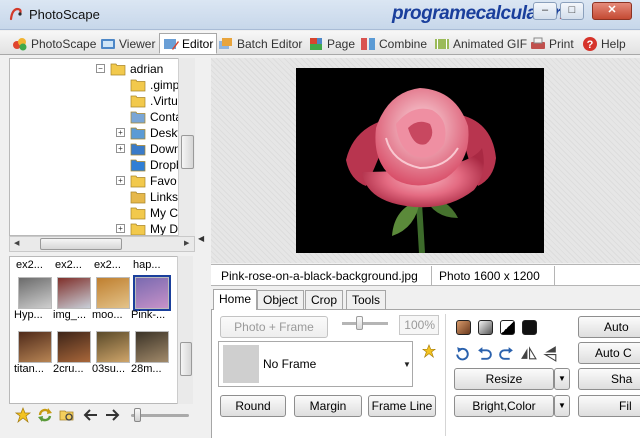 This screenshot has height=438, width=640. Describe the element at coordinates (604, 43) in the screenshot. I see `tab-help: ? Help` at that location.